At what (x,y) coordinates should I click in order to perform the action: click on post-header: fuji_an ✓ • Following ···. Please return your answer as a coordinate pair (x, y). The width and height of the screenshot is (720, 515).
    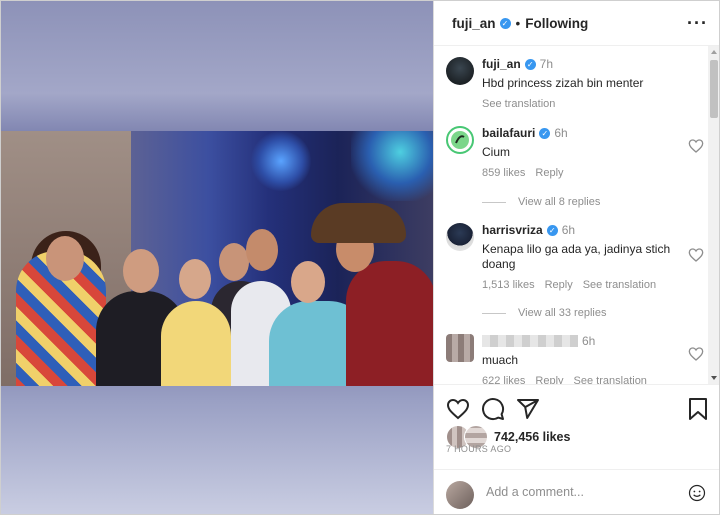
    Looking at the image, I should click on (576, 23).